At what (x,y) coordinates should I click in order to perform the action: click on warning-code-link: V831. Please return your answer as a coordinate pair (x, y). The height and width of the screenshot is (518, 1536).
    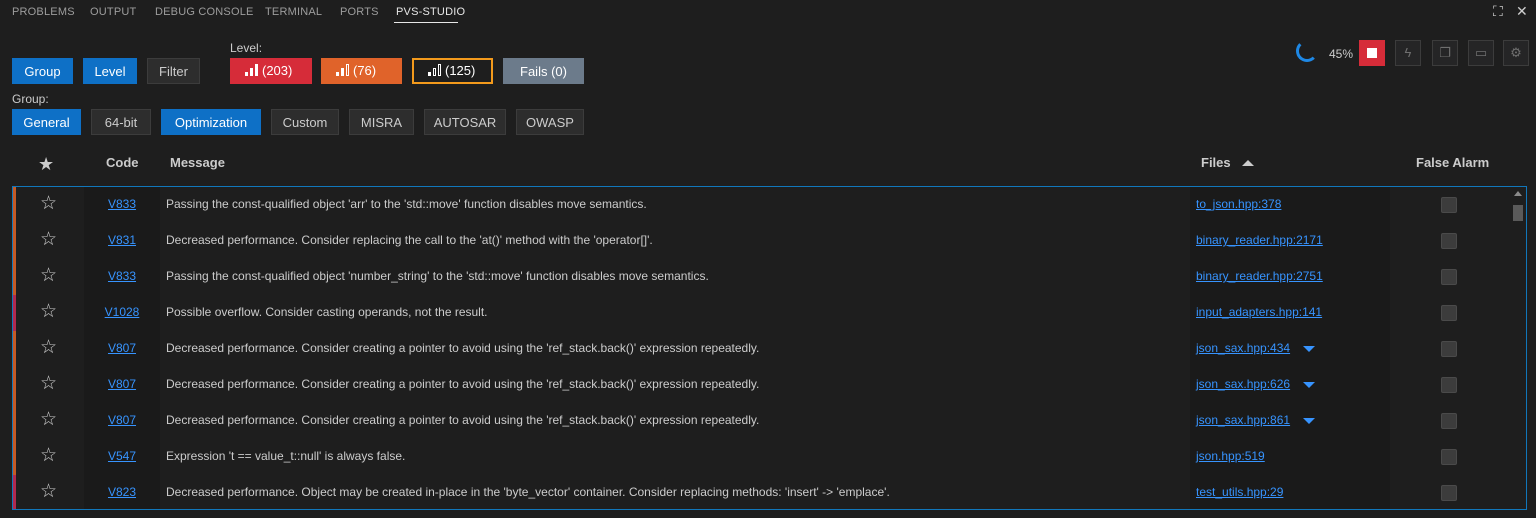
    Looking at the image, I should click on (122, 240).